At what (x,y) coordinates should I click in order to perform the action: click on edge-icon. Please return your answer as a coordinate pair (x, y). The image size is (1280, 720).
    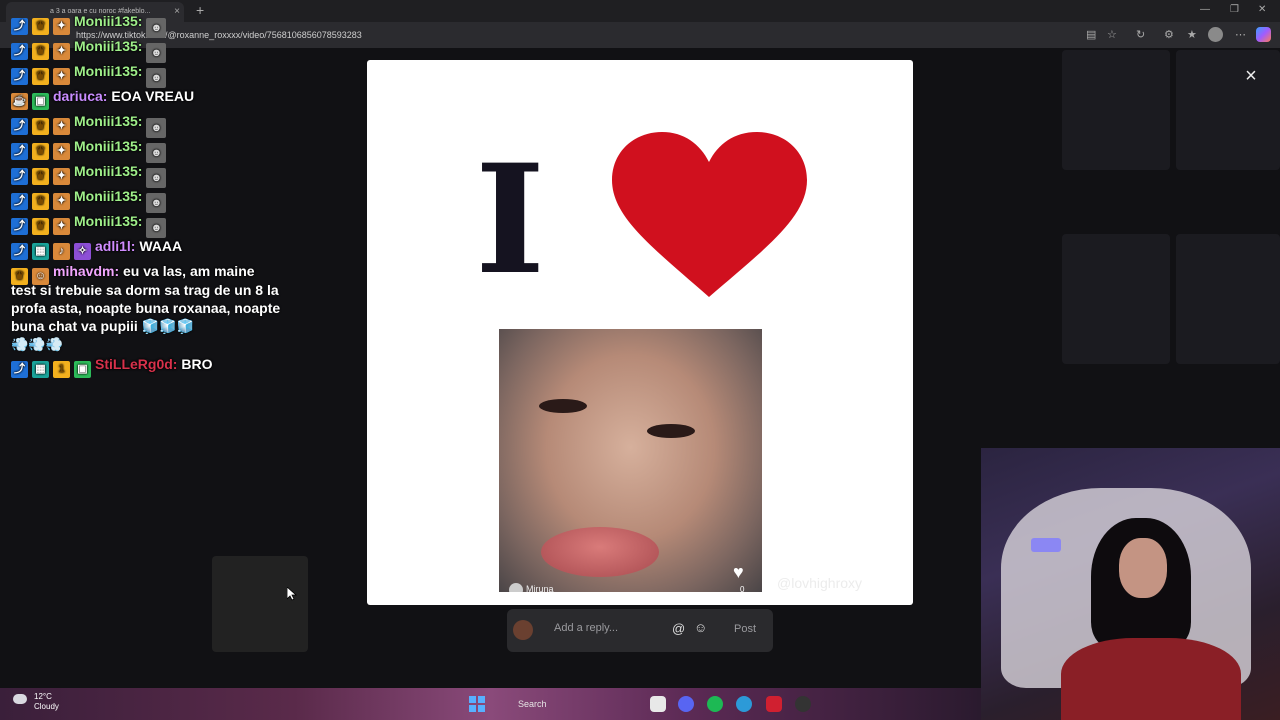
    Looking at the image, I should click on (744, 704).